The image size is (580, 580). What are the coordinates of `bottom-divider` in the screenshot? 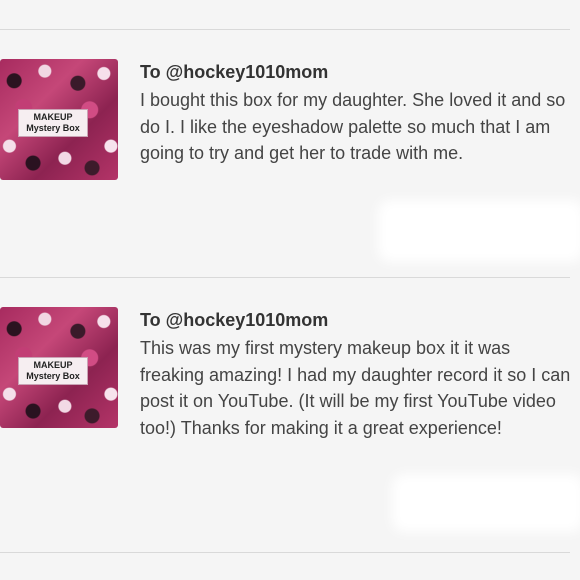 It's located at (285, 552).